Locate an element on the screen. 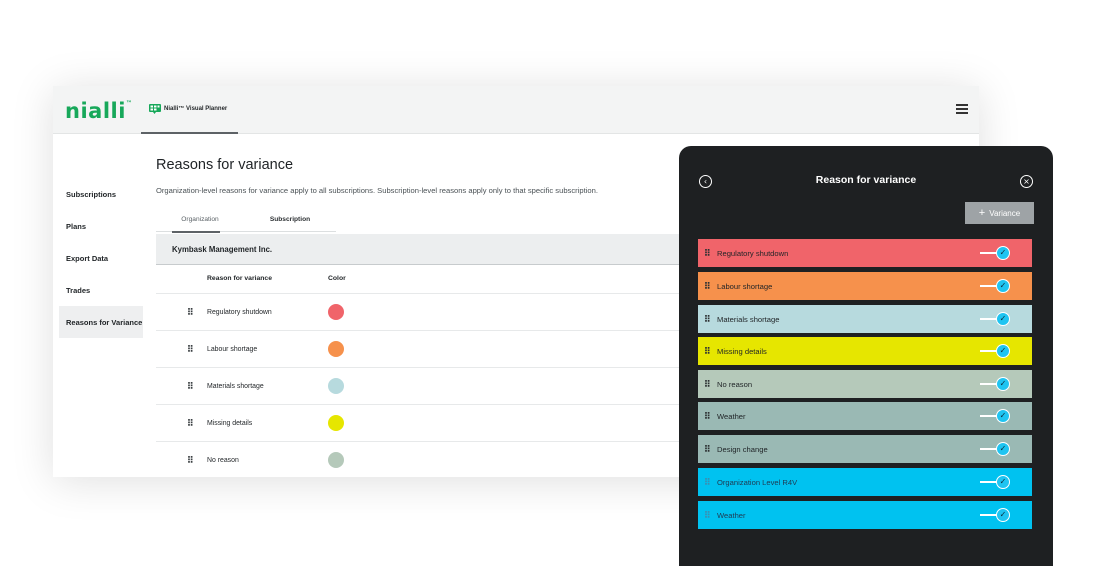  visual-planner-tab: Nialli™ Visual Planner is located at coordinates (189, 110).